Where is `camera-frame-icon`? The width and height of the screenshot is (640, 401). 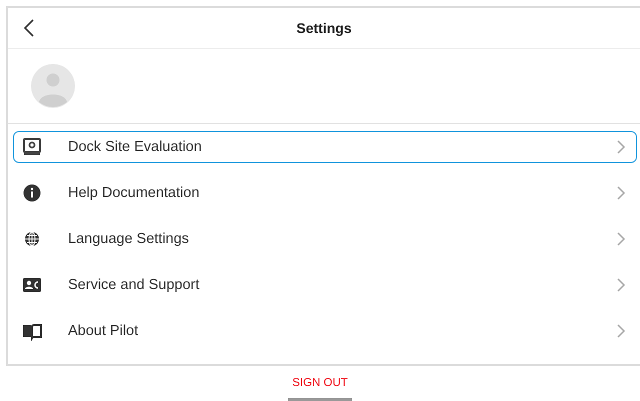
camera-frame-icon is located at coordinates (32, 147).